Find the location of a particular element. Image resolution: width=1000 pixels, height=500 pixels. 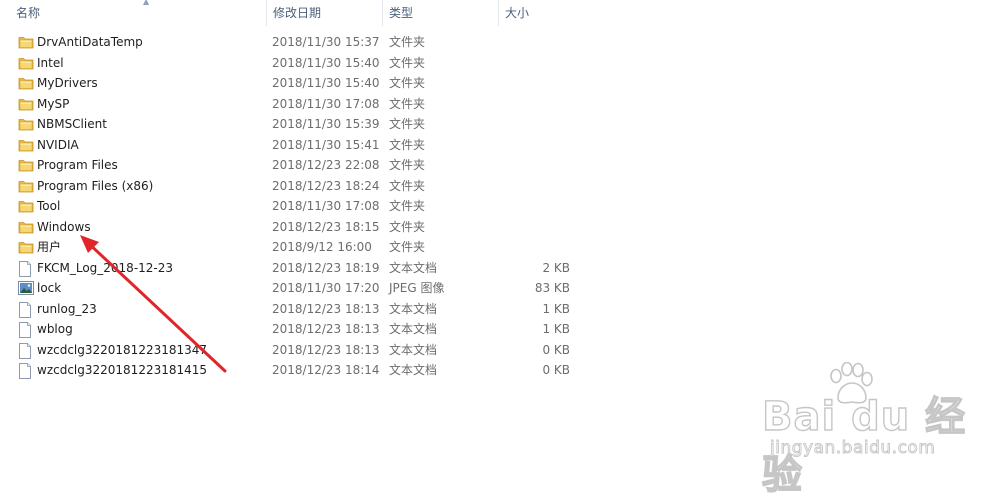

file-row: 用户 2018/9/12 16:00 文件夹 is located at coordinates (300, 247).